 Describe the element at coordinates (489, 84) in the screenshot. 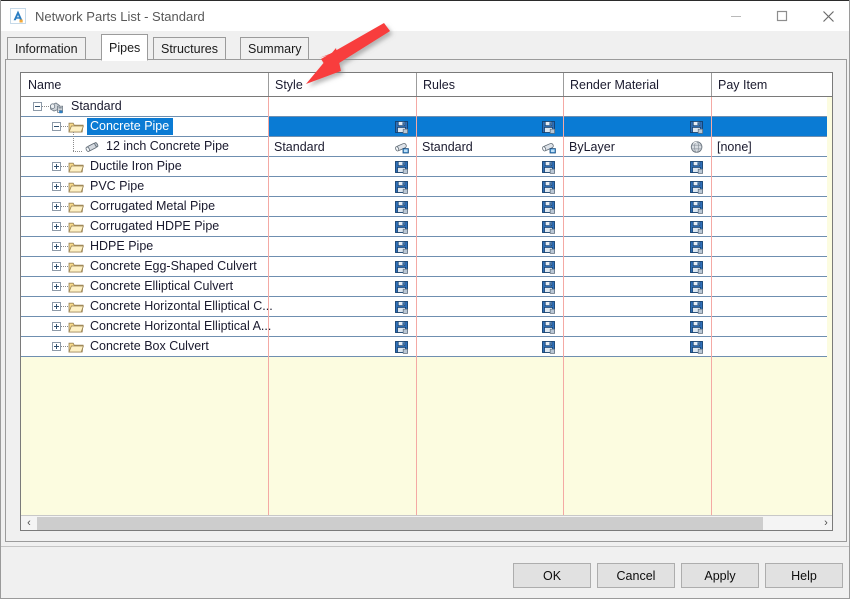

I see `column-header-rules: Rules` at that location.